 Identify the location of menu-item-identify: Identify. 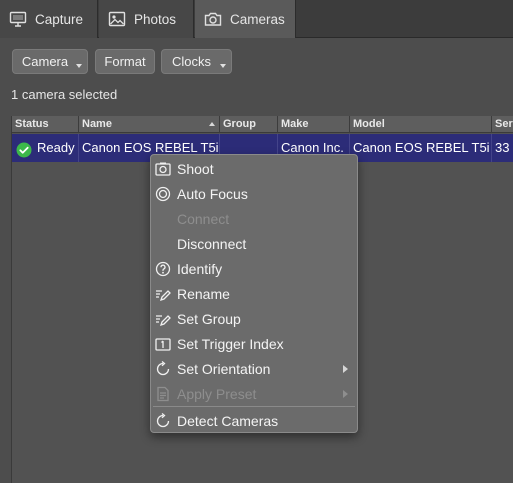
(254, 268).